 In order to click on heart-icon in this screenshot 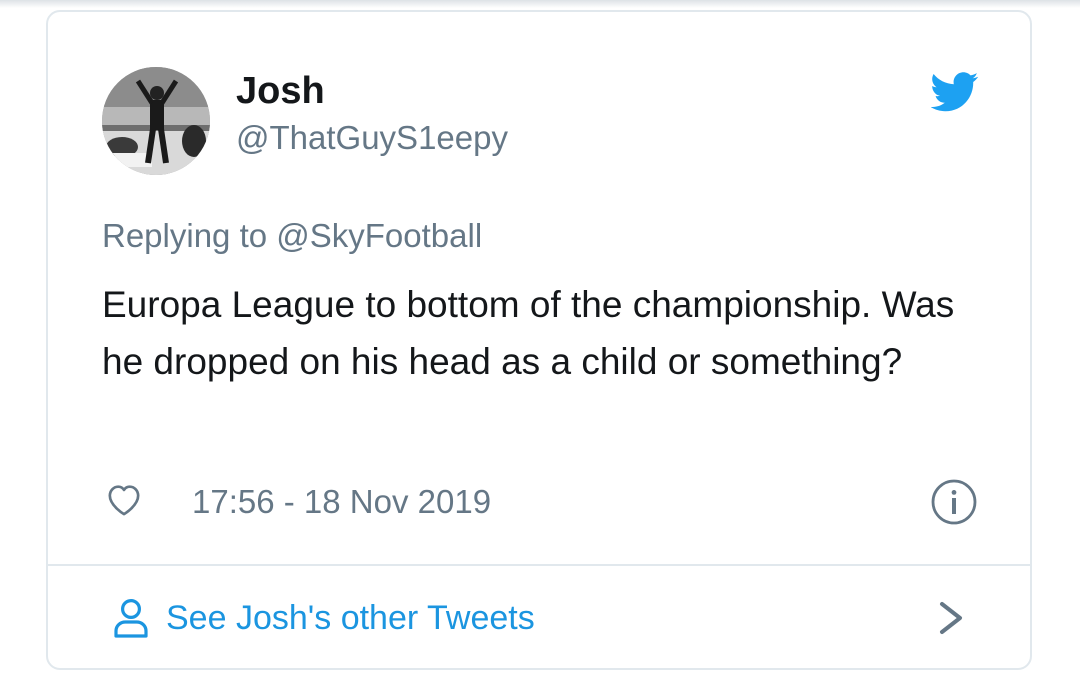, I will do `click(124, 500)`.